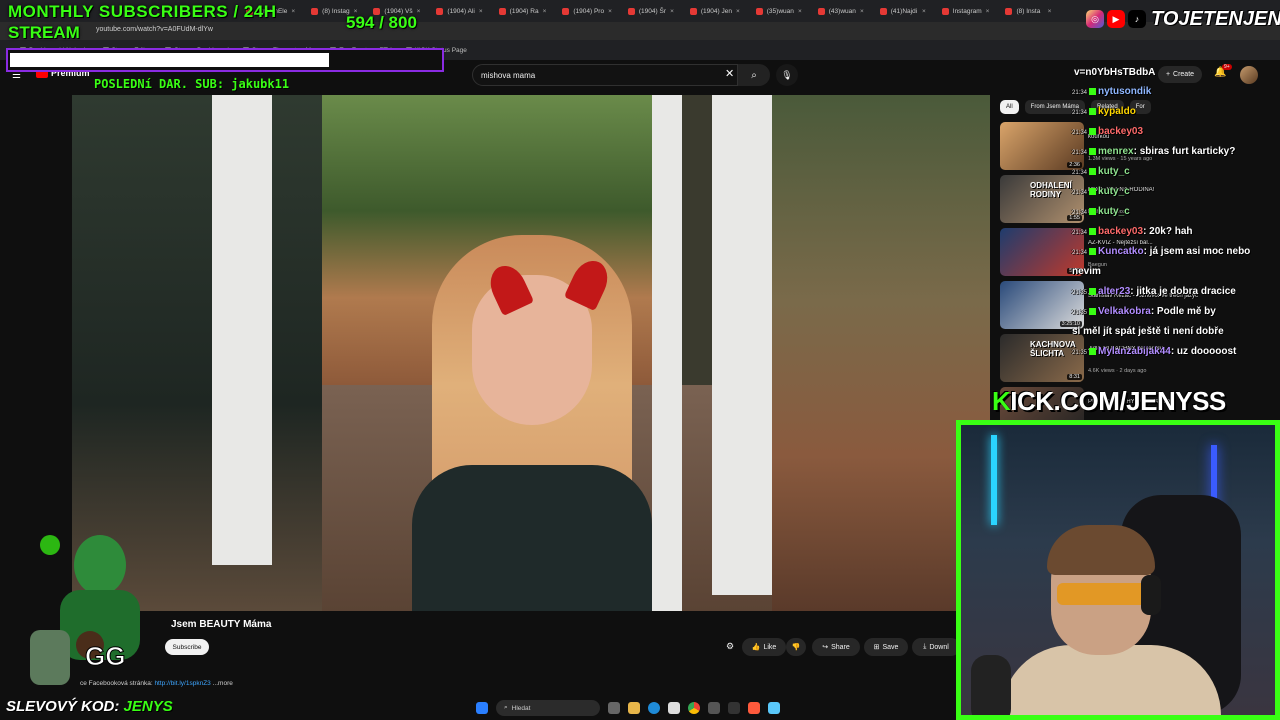  Describe the element at coordinates (1117, 371) in the screenshot. I see `recommendation-views: 4.6K views · 2 days ago` at that location.